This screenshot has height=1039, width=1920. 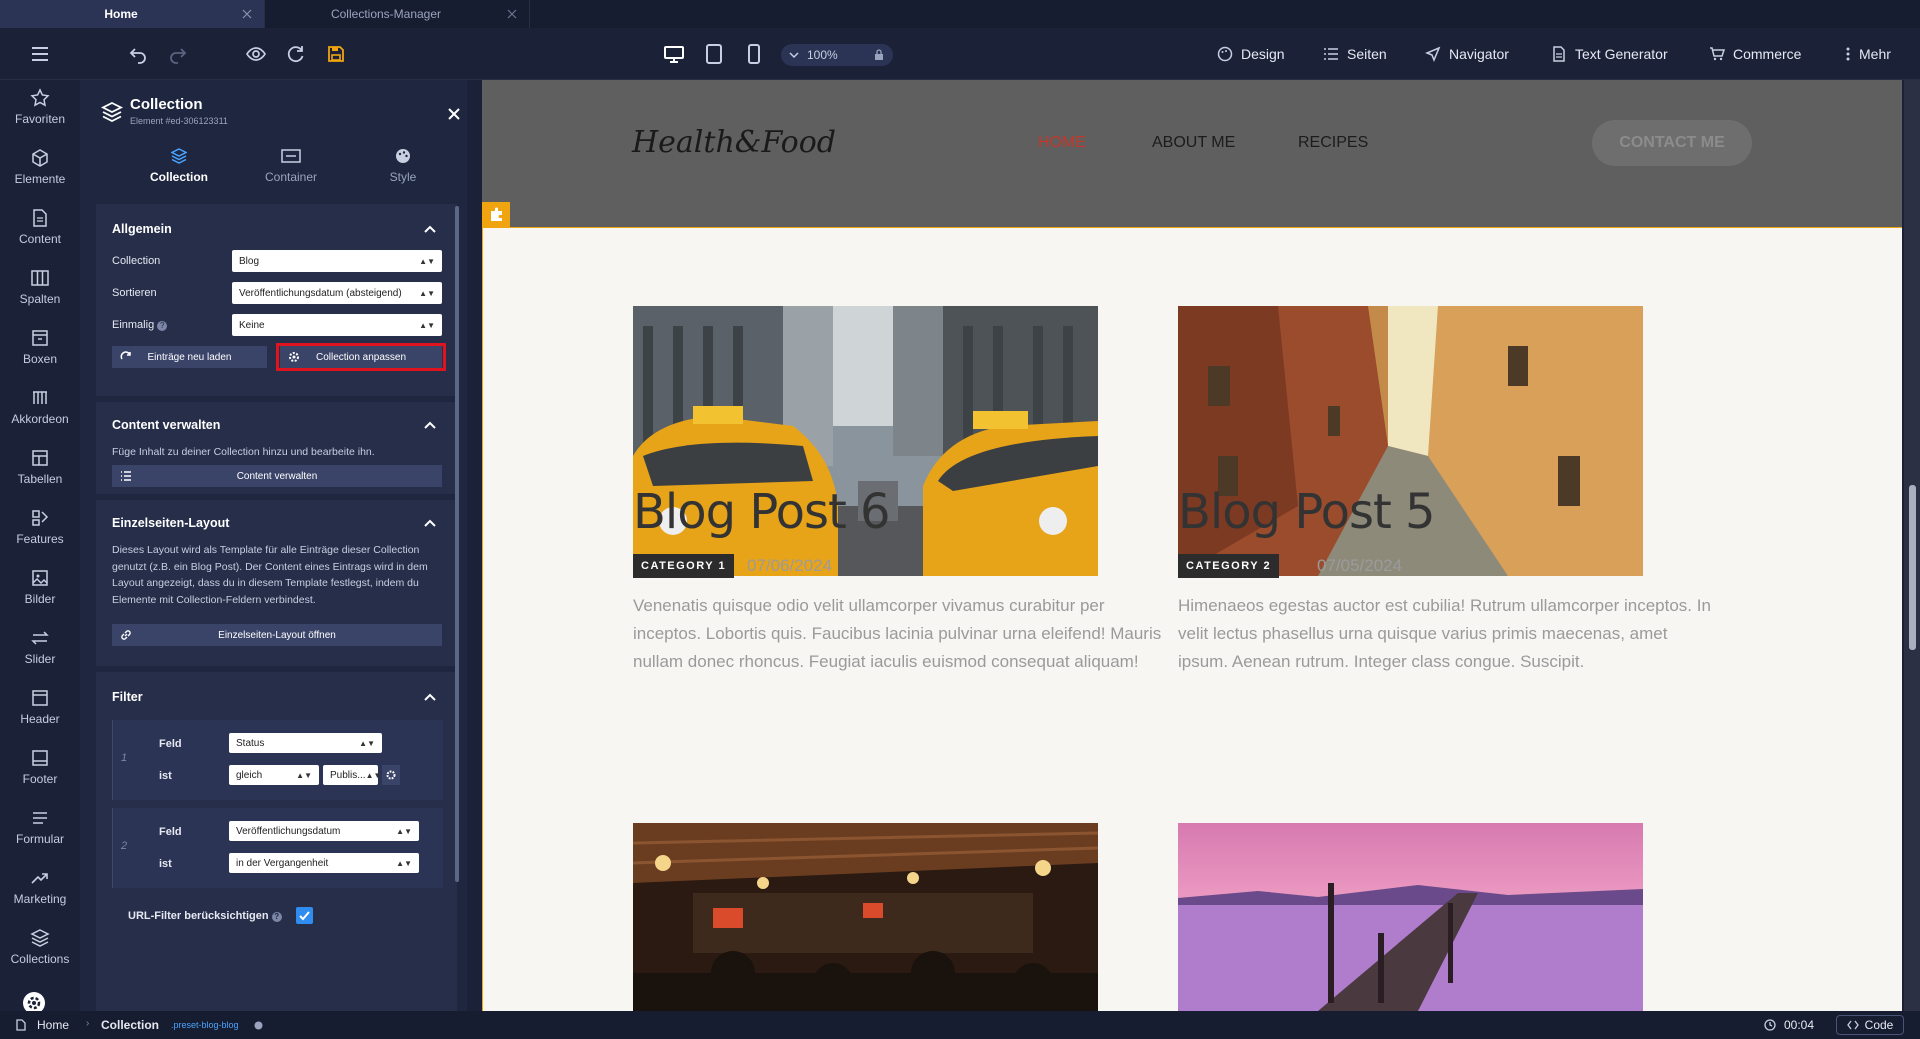 I want to click on breadcrumb-class: .preset-blog-blog, so click(x=205, y=1025).